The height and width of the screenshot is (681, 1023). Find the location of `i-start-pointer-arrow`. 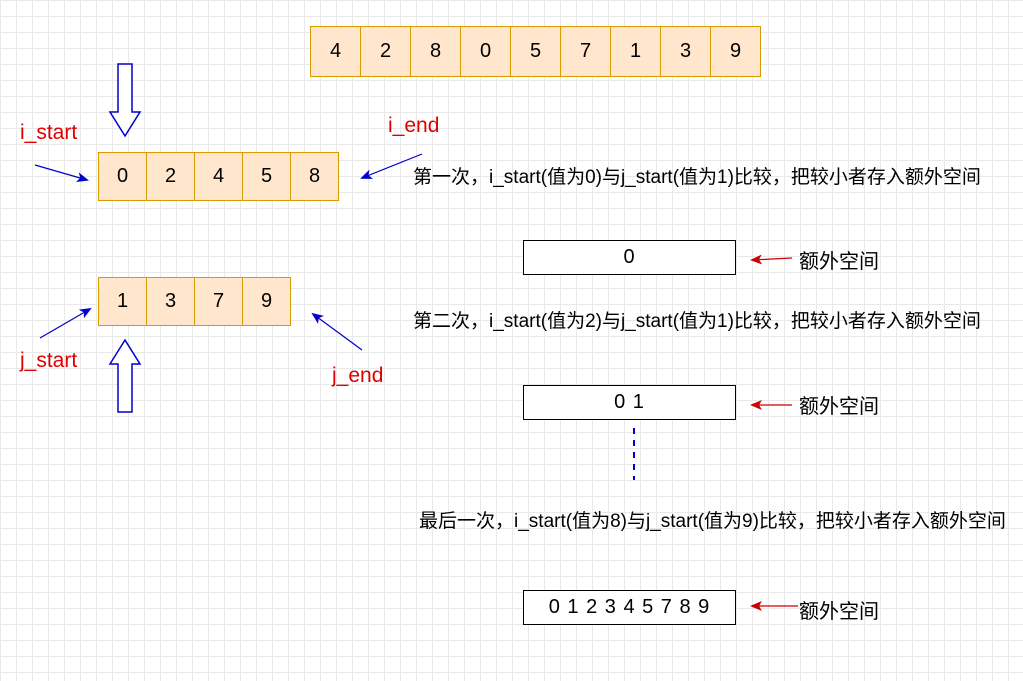

i-start-pointer-arrow is located at coordinates (61, 173).